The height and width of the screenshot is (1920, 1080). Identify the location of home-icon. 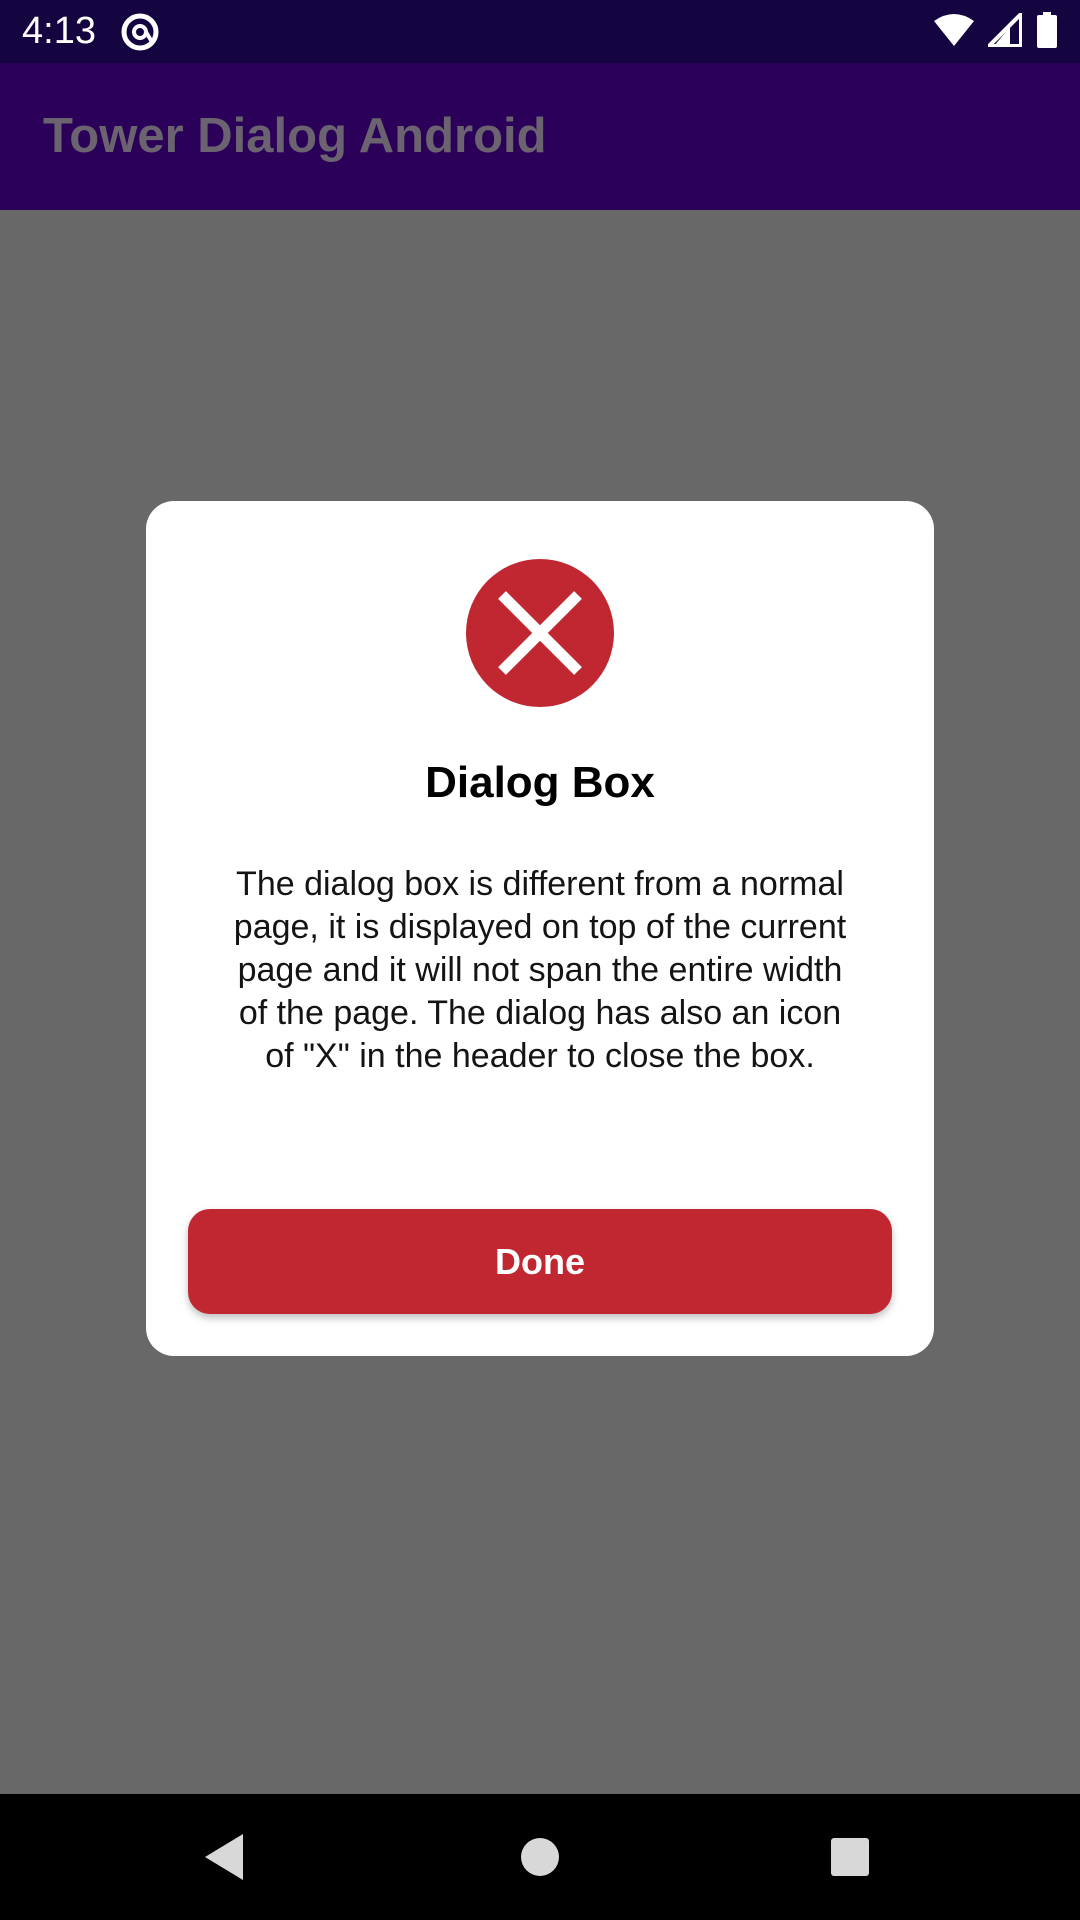
(540, 1857).